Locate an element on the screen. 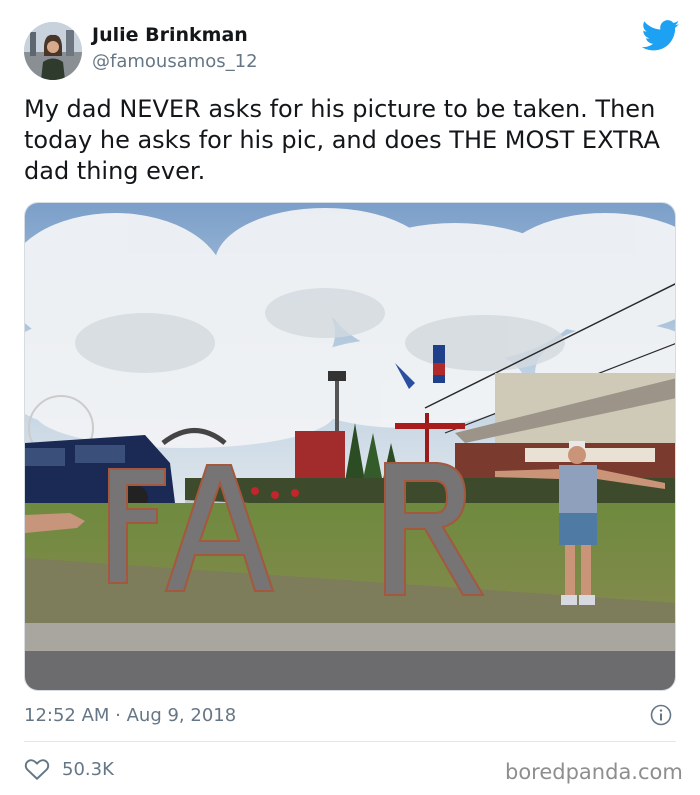  avatar is located at coordinates (53, 51).